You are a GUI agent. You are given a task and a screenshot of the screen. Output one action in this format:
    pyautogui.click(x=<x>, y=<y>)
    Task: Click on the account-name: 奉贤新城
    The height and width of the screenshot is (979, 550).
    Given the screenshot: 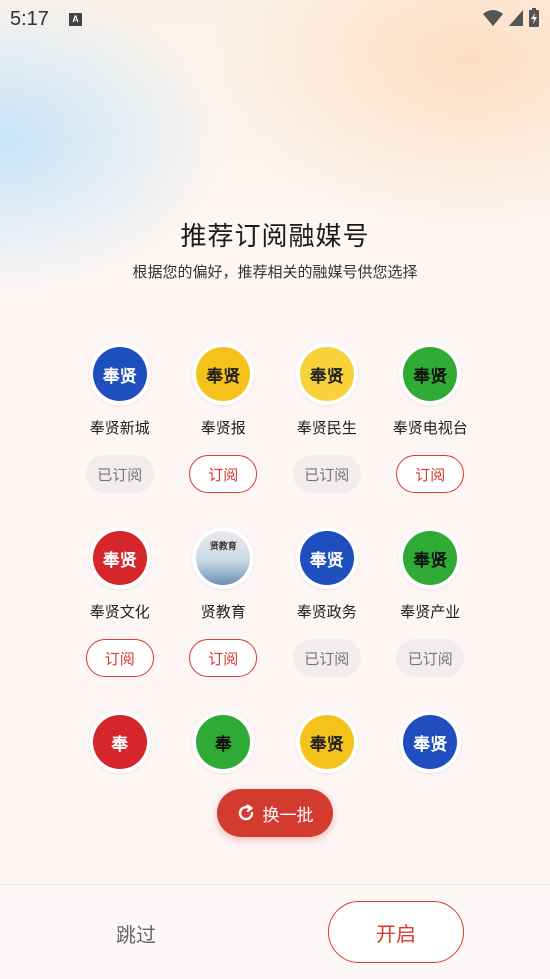 What is the action you would take?
    pyautogui.click(x=119, y=428)
    